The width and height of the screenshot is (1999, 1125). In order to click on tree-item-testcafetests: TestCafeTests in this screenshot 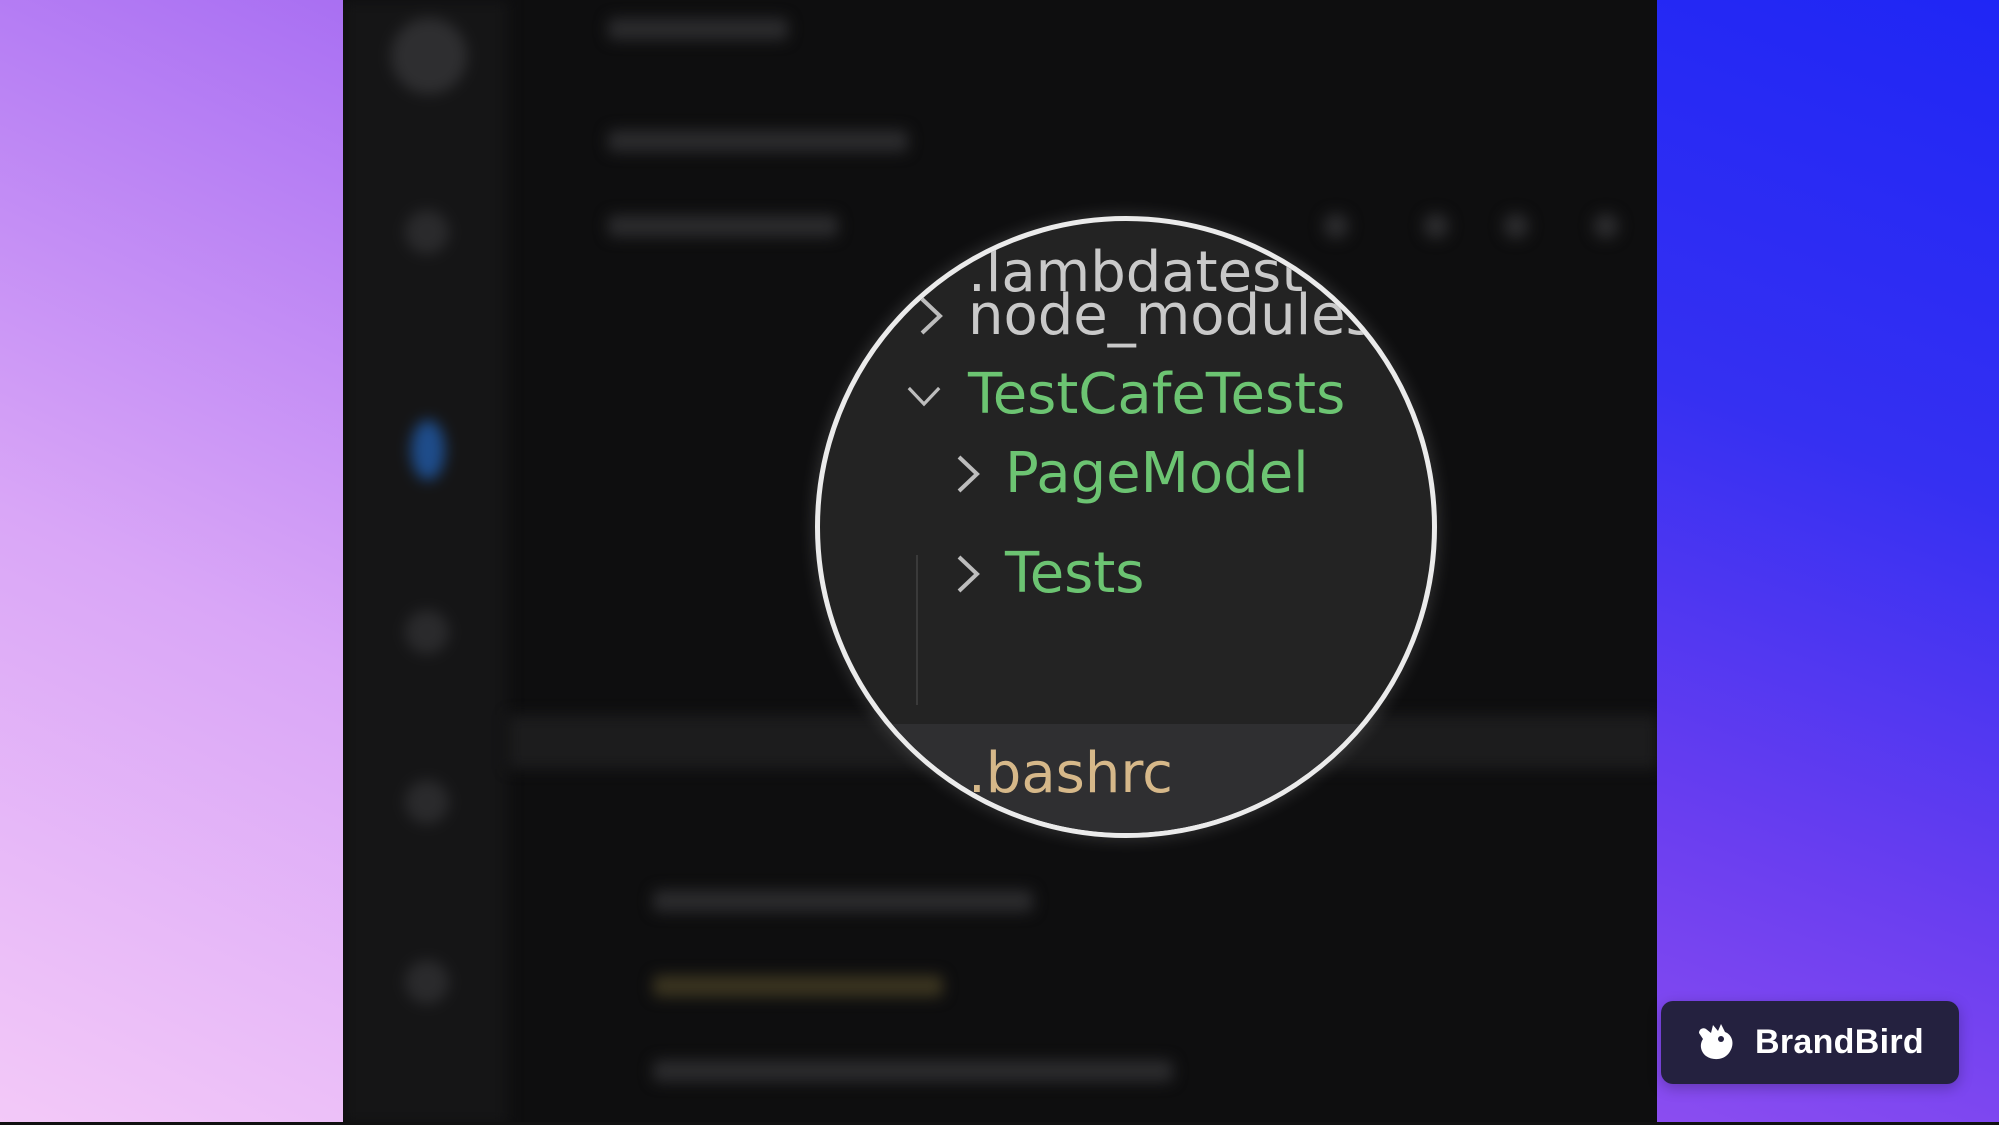, I will do `click(1156, 395)`.